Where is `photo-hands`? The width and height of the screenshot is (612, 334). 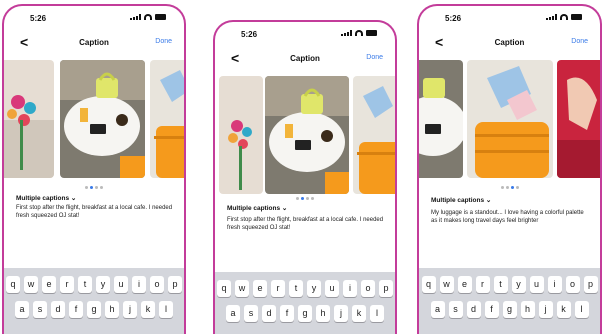
photo-hands is located at coordinates (578, 119).